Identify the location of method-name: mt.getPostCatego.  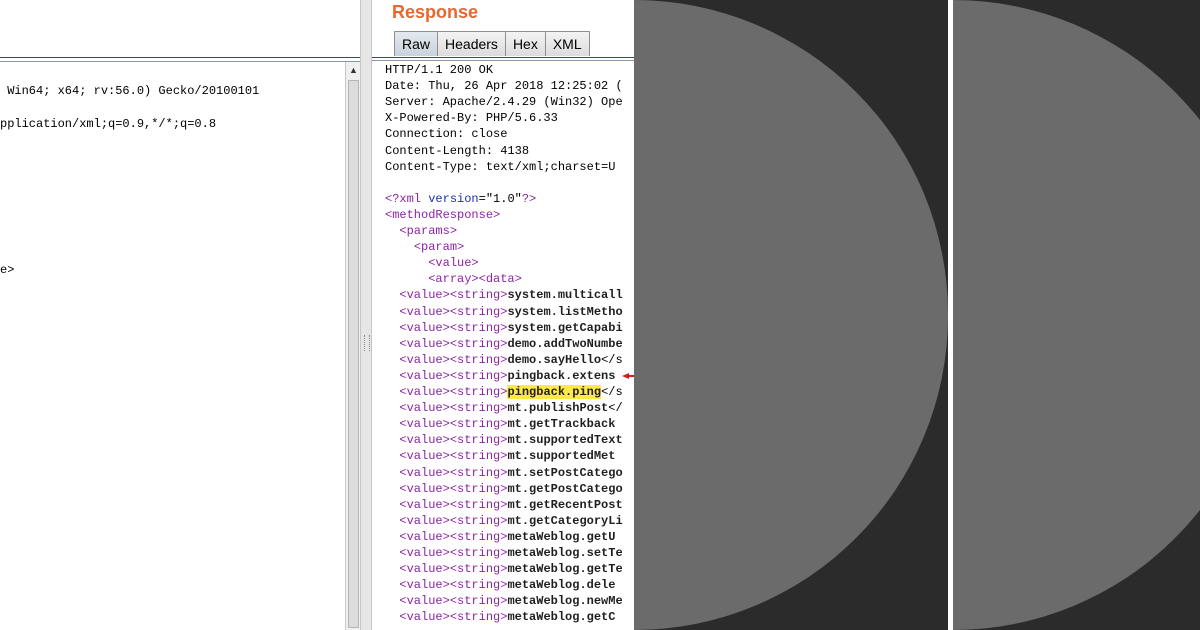
(565, 488).